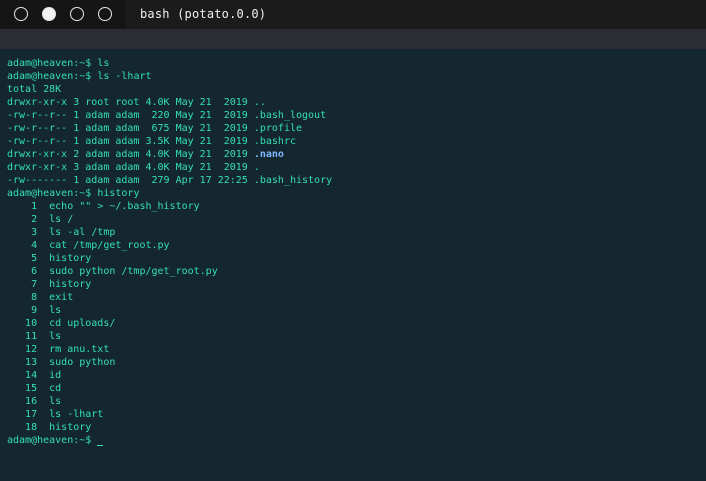 This screenshot has height=481, width=706. What do you see at coordinates (169, 401) in the screenshot?
I see `terminal-output-line: 16 ls` at bounding box center [169, 401].